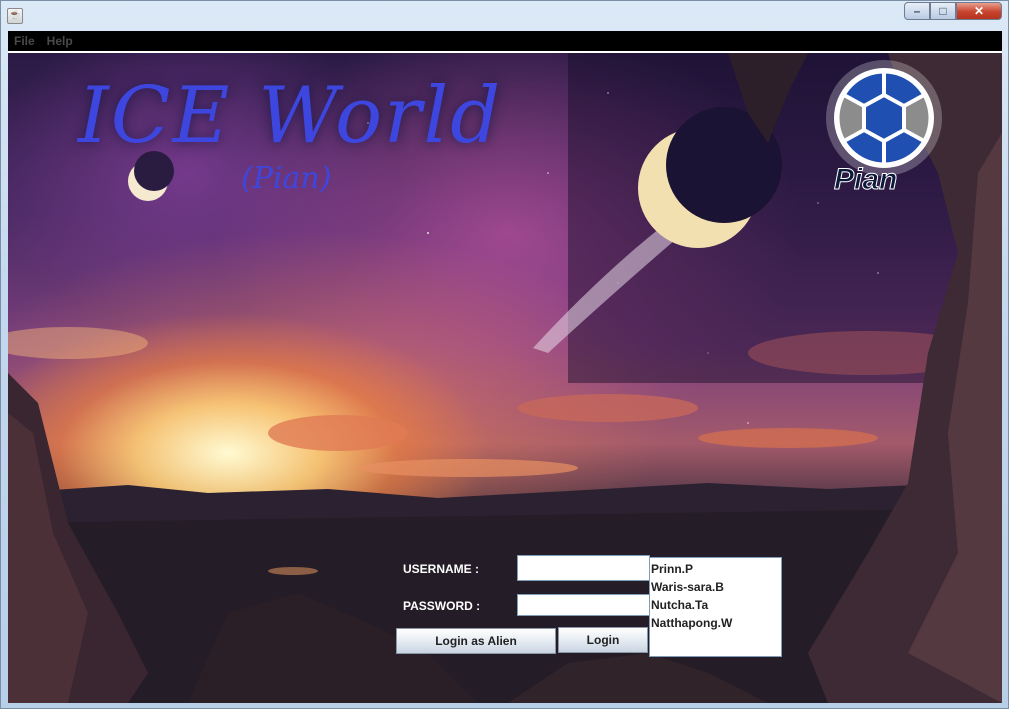 This screenshot has height=709, width=1009. Describe the element at coordinates (293, 571) in the screenshot. I see `lake-glint` at that location.